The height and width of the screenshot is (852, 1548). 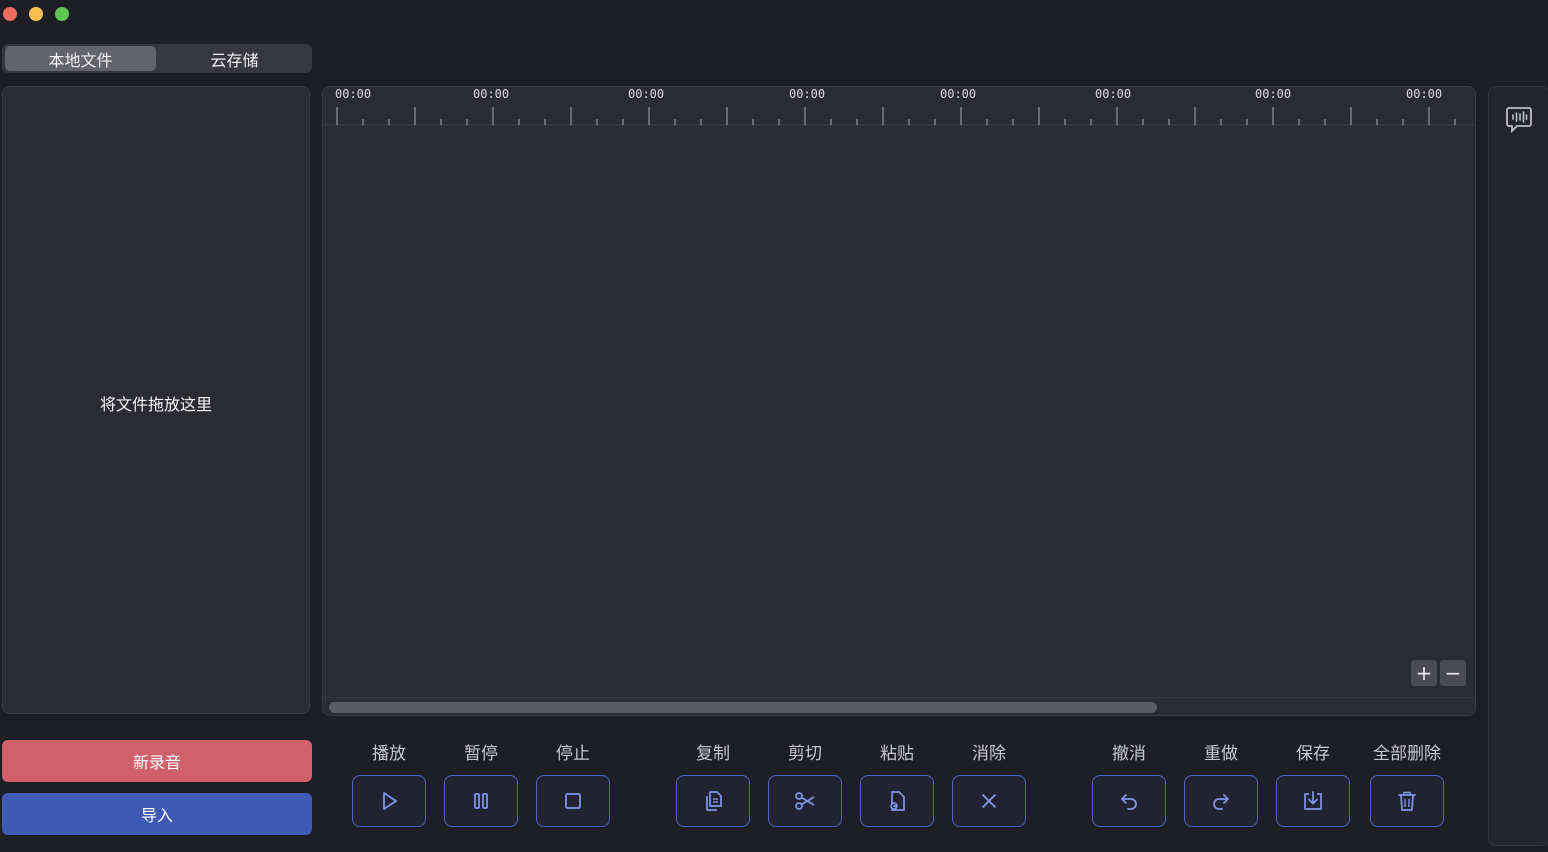 I want to click on zoom-in-button: +, so click(x=1424, y=673).